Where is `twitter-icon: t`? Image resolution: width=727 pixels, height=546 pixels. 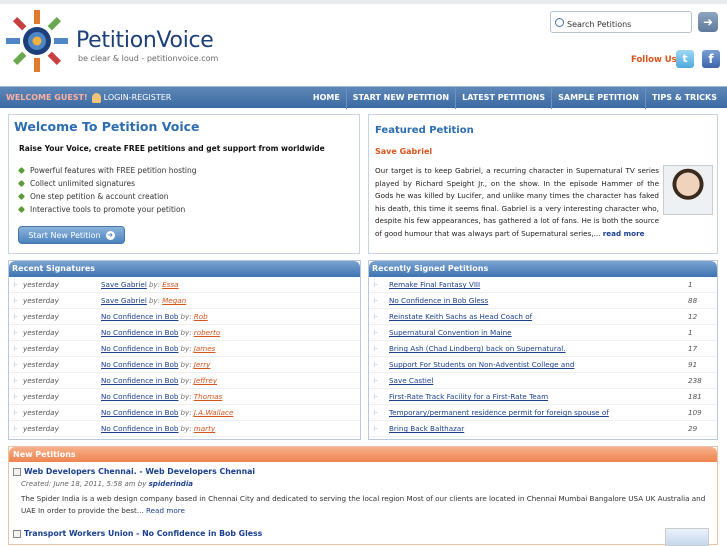 twitter-icon: t is located at coordinates (685, 59).